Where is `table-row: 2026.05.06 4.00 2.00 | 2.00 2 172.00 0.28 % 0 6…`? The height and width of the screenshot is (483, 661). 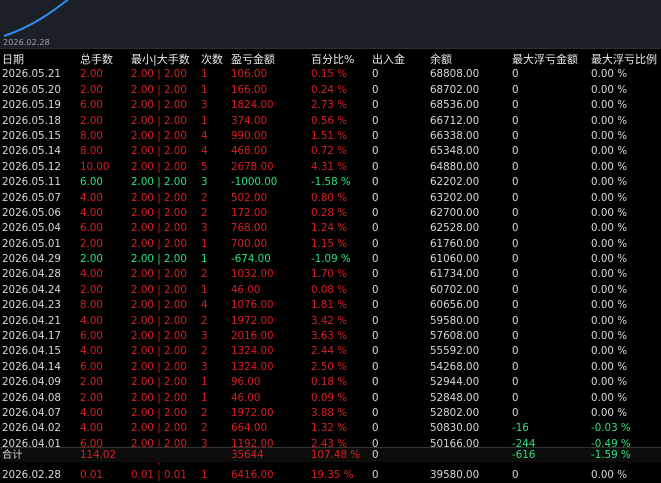
table-row: 2026.05.06 4.00 2.00 | 2.00 2 172.00 0.28 % 0 6… is located at coordinates (330, 213).